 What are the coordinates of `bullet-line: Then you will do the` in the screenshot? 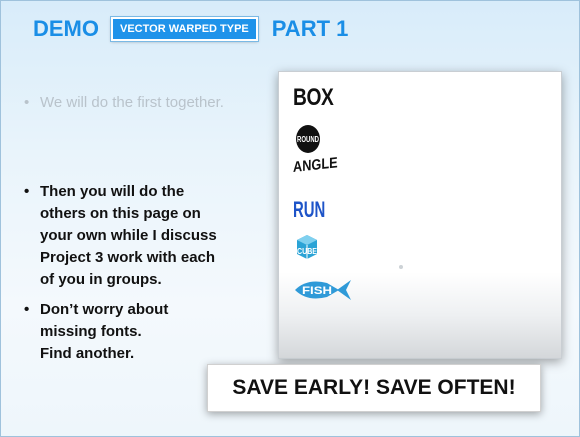 It's located at (112, 191).